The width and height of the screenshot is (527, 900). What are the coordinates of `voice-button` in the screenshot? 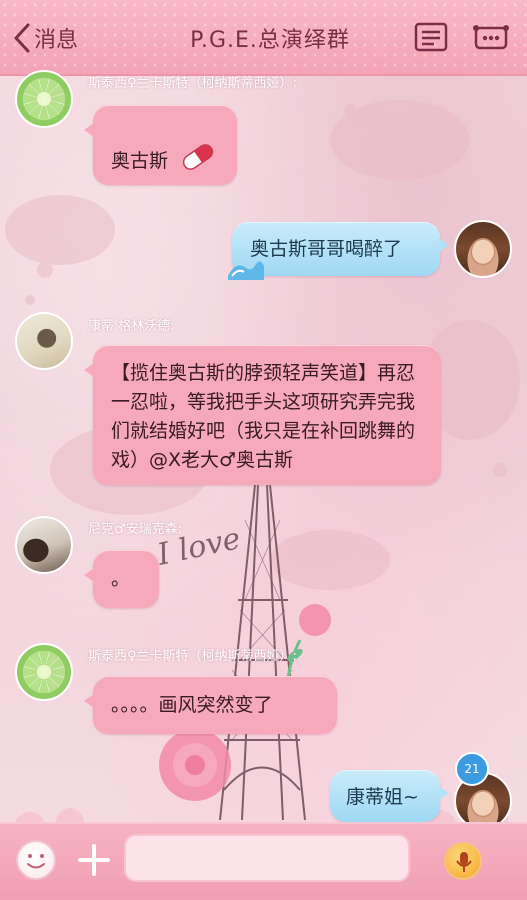 It's located at (463, 861).